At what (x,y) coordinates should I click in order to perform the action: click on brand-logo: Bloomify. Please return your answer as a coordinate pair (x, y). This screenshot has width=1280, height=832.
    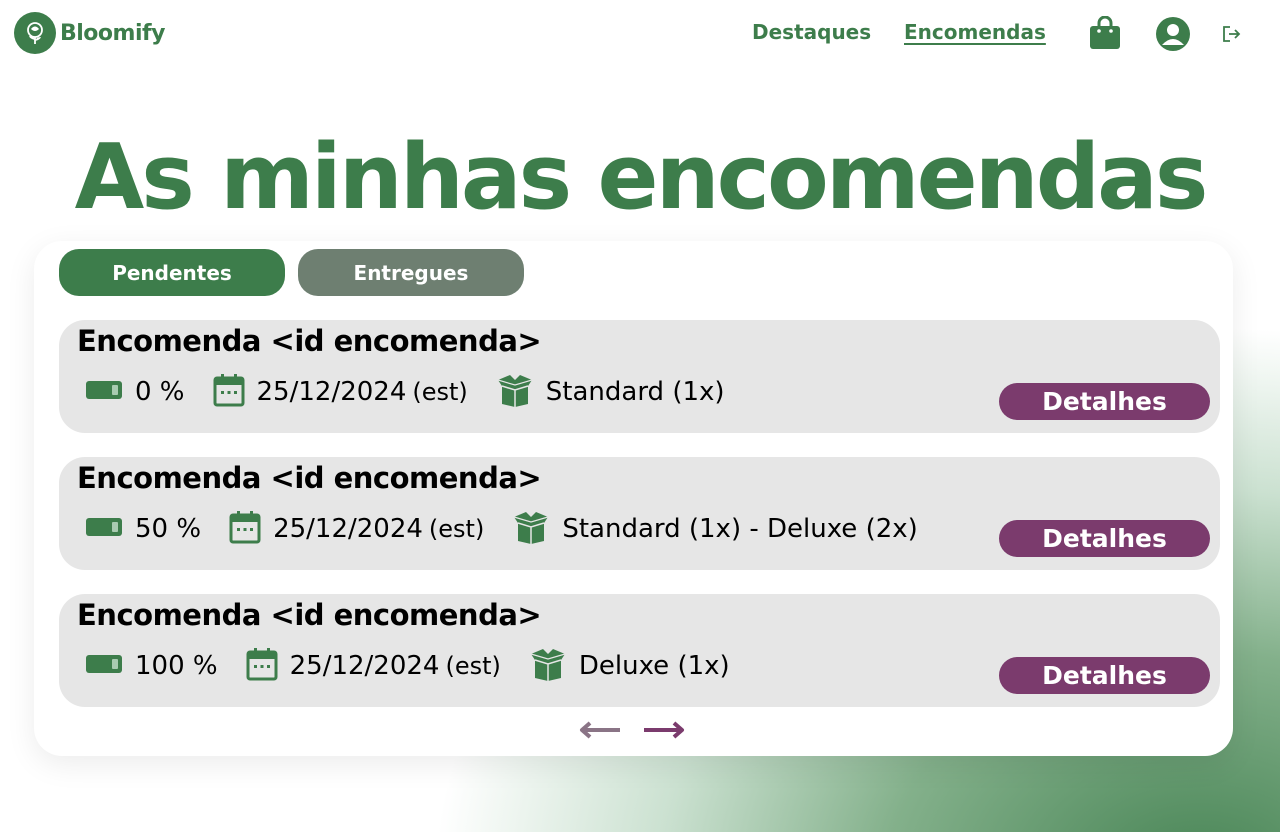
    Looking at the image, I should click on (89, 33).